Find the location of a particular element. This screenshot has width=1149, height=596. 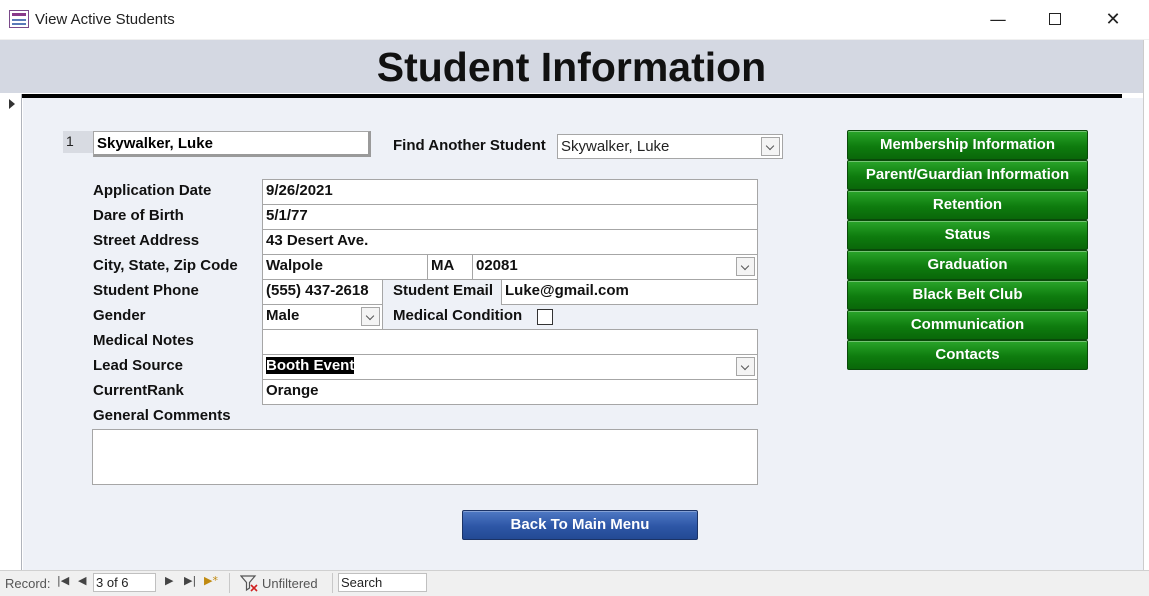

parent-guardian-information-button: Parent/Guardian Information is located at coordinates (967, 175).